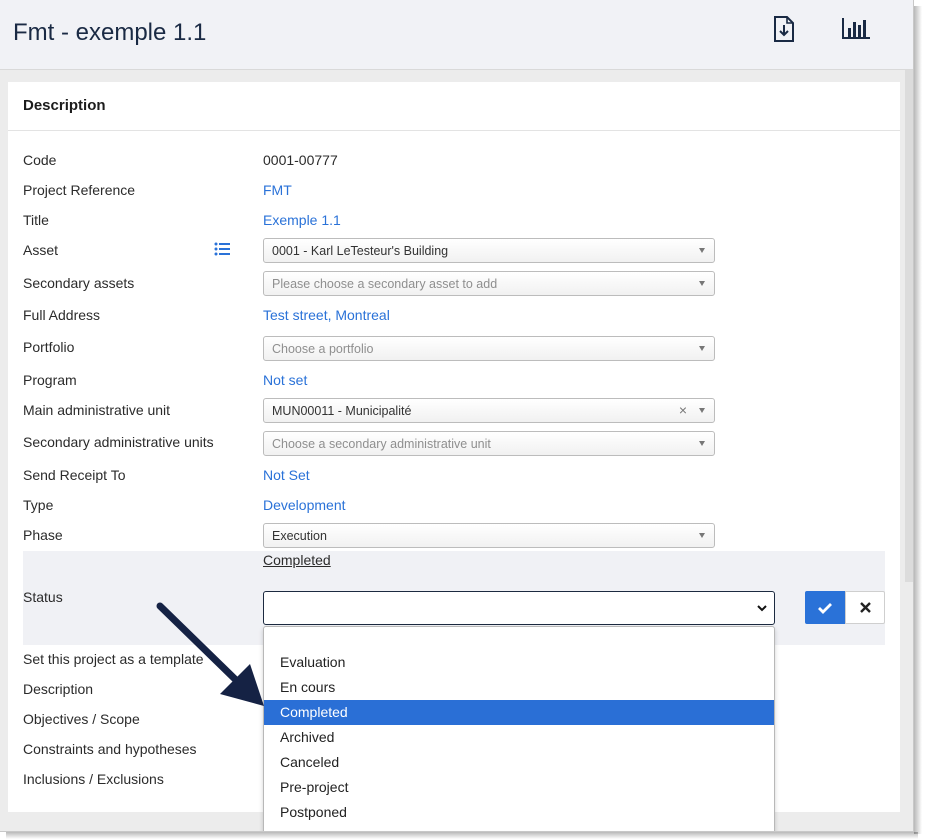 The width and height of the screenshot is (928, 840). What do you see at coordinates (285, 380) in the screenshot?
I see `program-link: Not set` at bounding box center [285, 380].